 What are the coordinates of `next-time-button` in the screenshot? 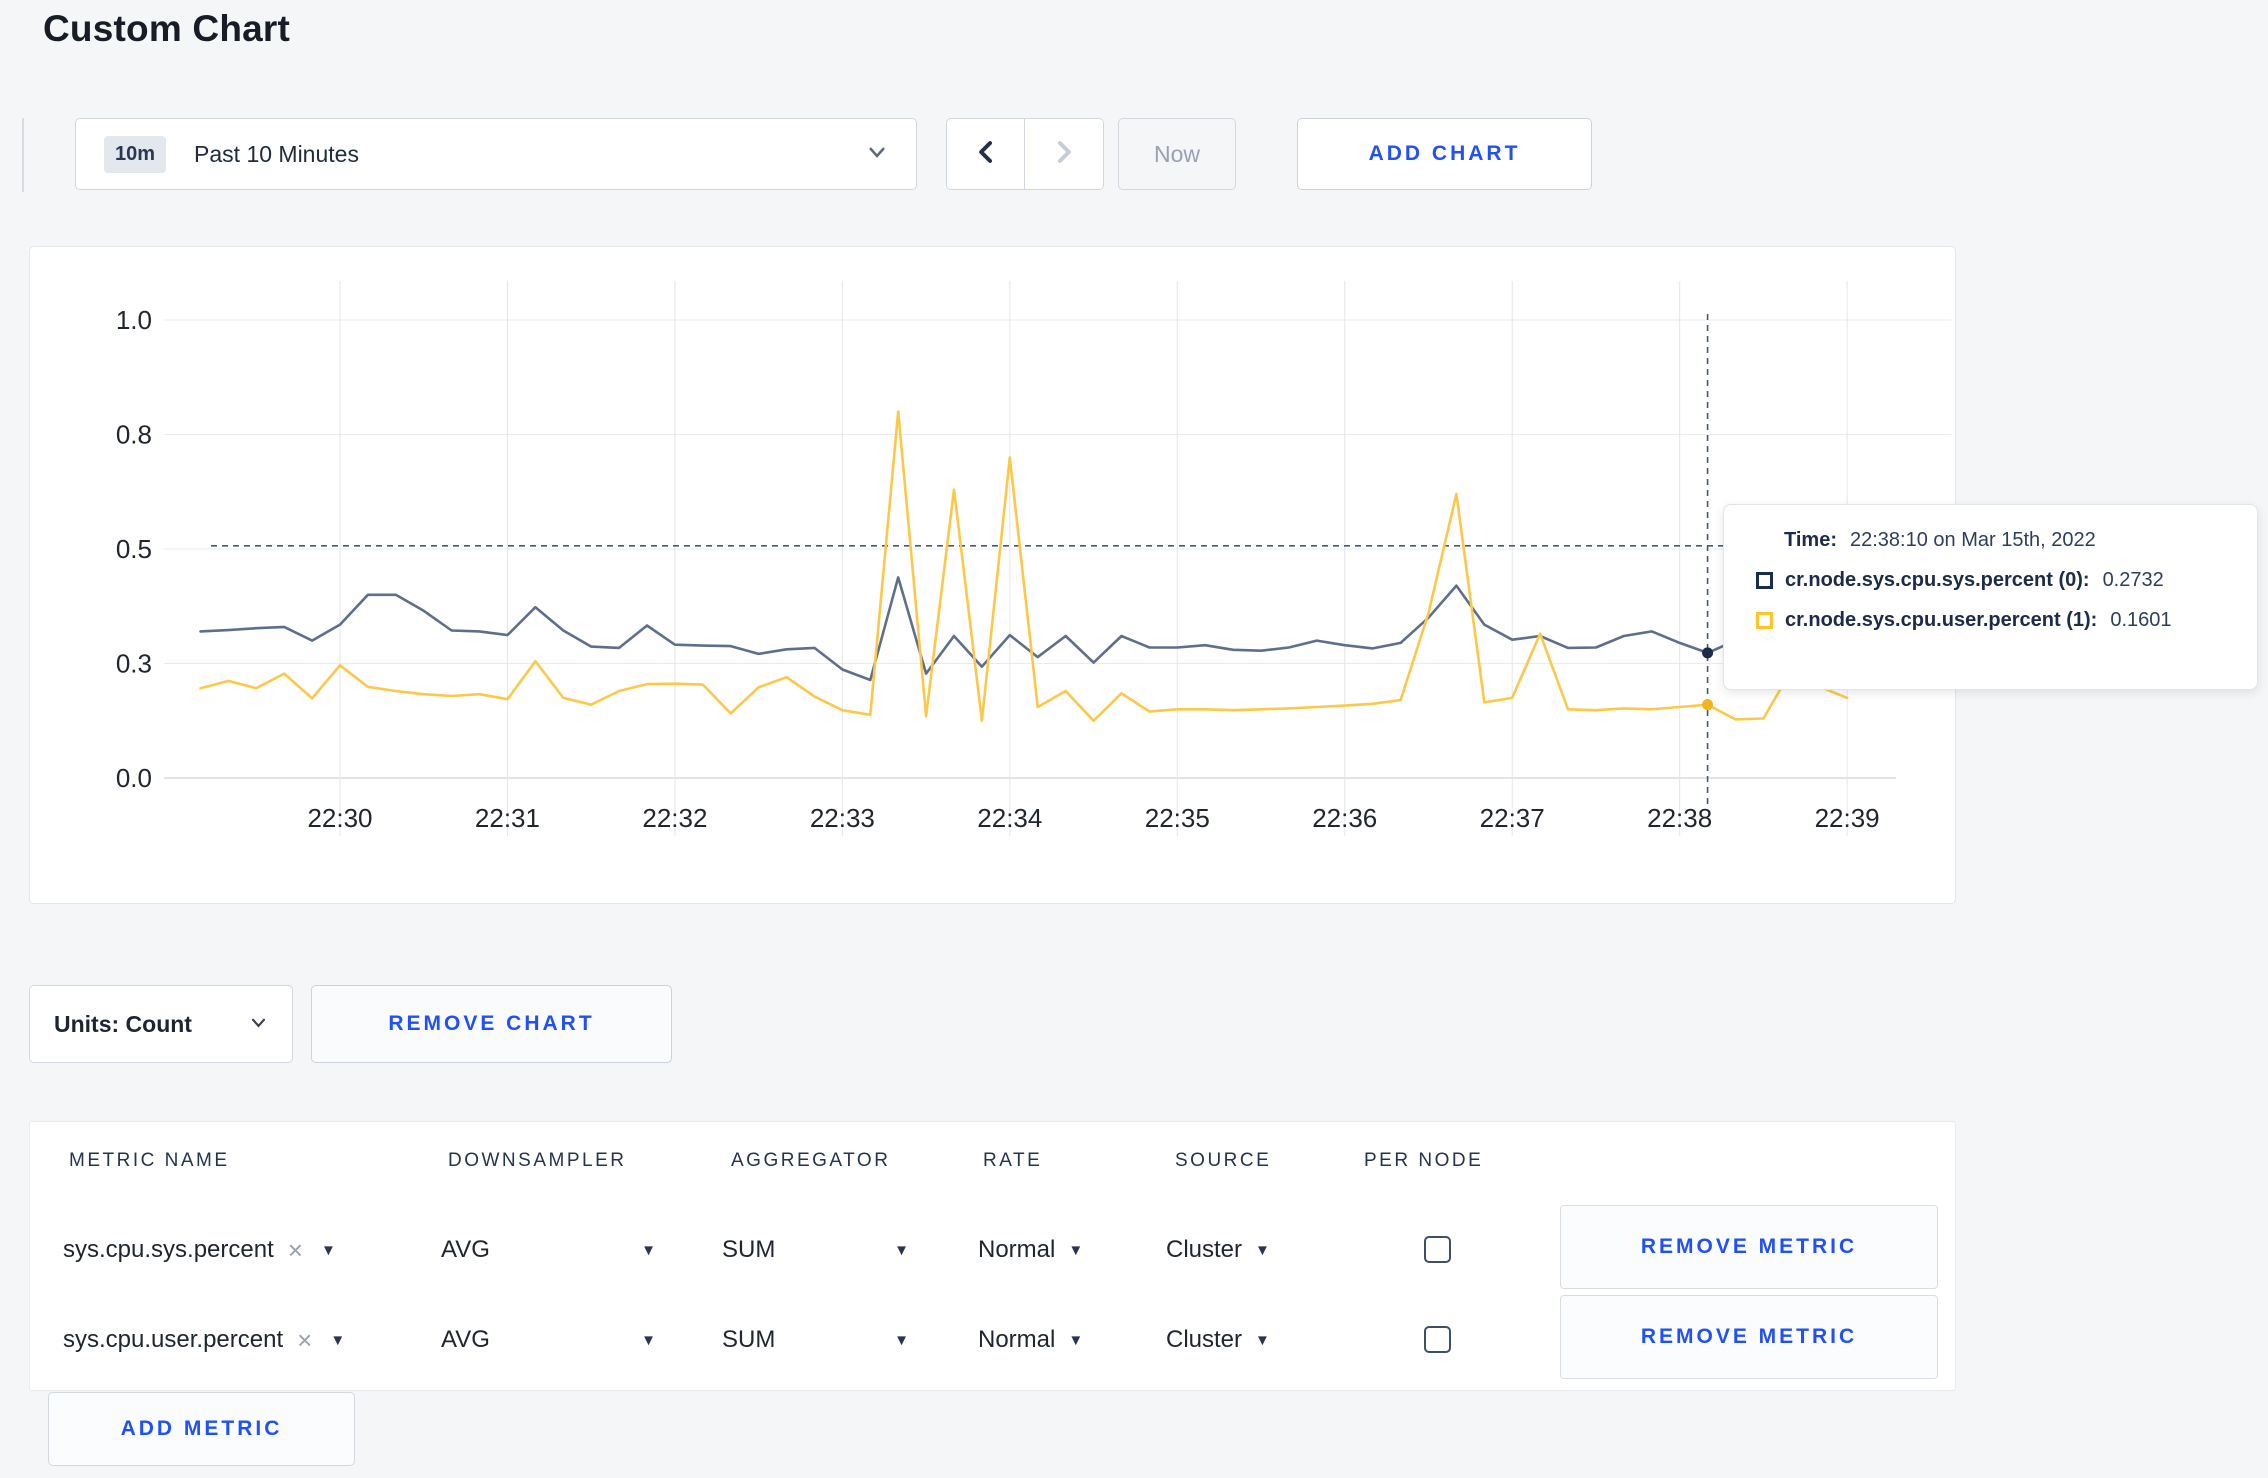 It's located at (1064, 154).